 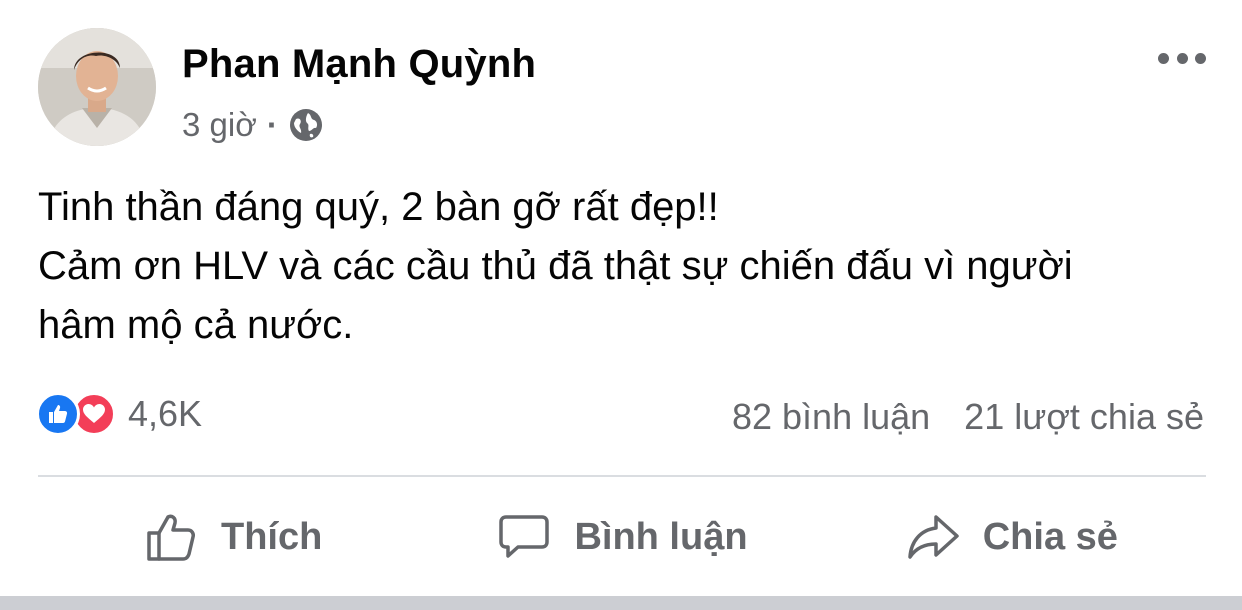 I want to click on post-meta: 3 giờ ·, so click(x=253, y=125).